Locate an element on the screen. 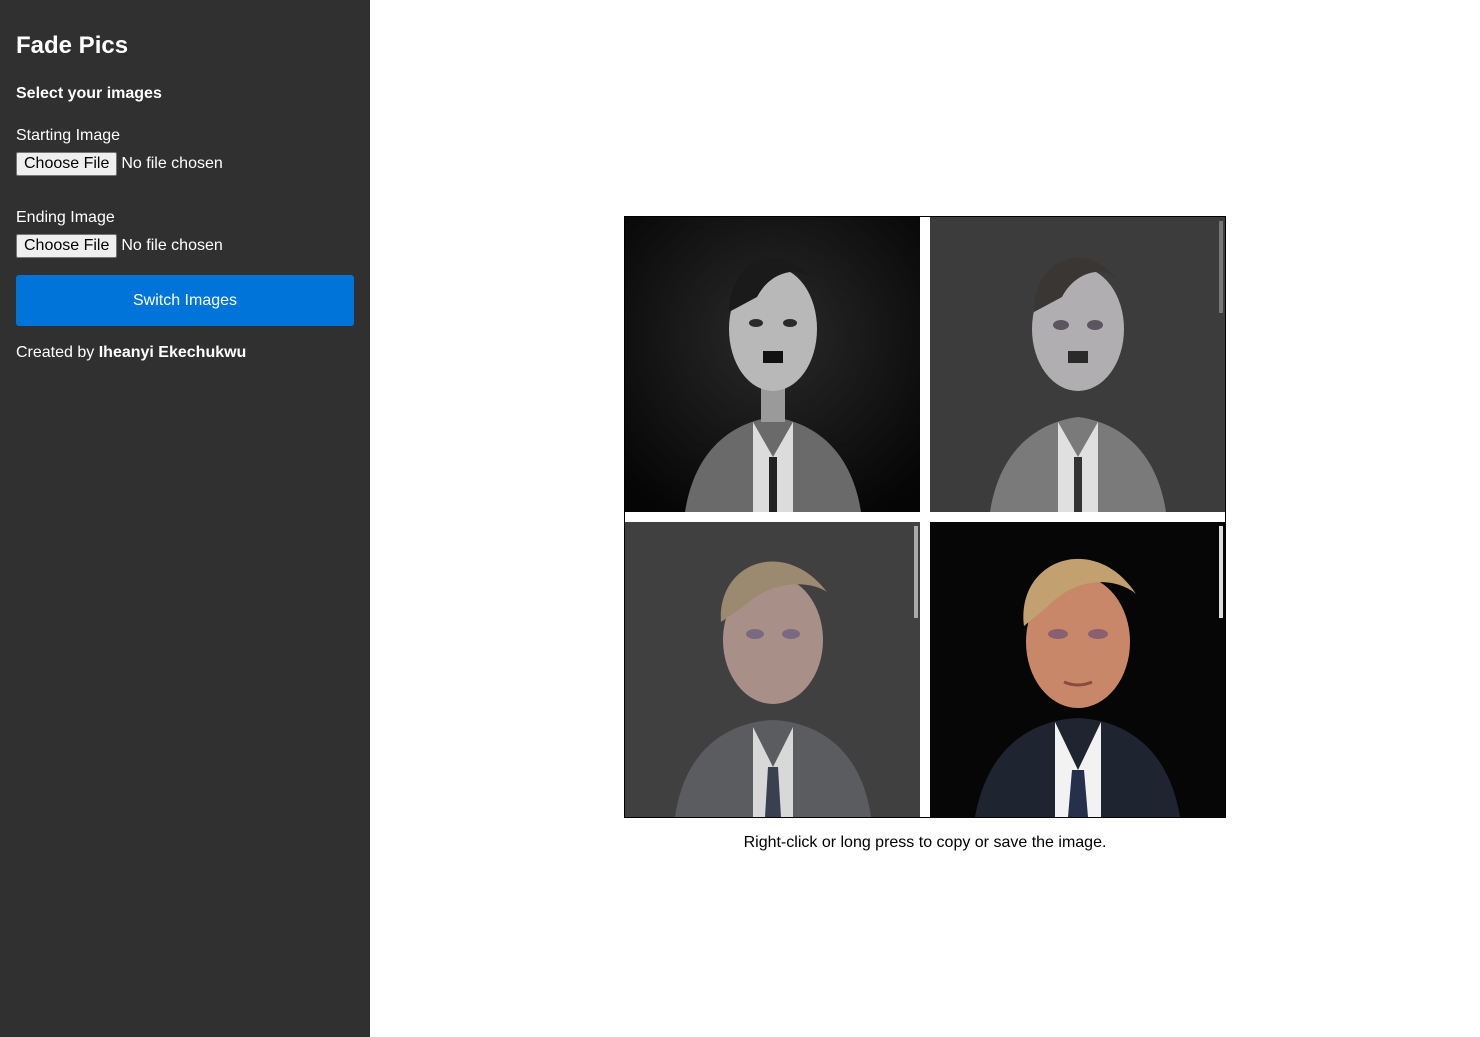 This screenshot has height=1037, width=1480. starting-image-choose-file-button: Choose File is located at coordinates (67, 164).